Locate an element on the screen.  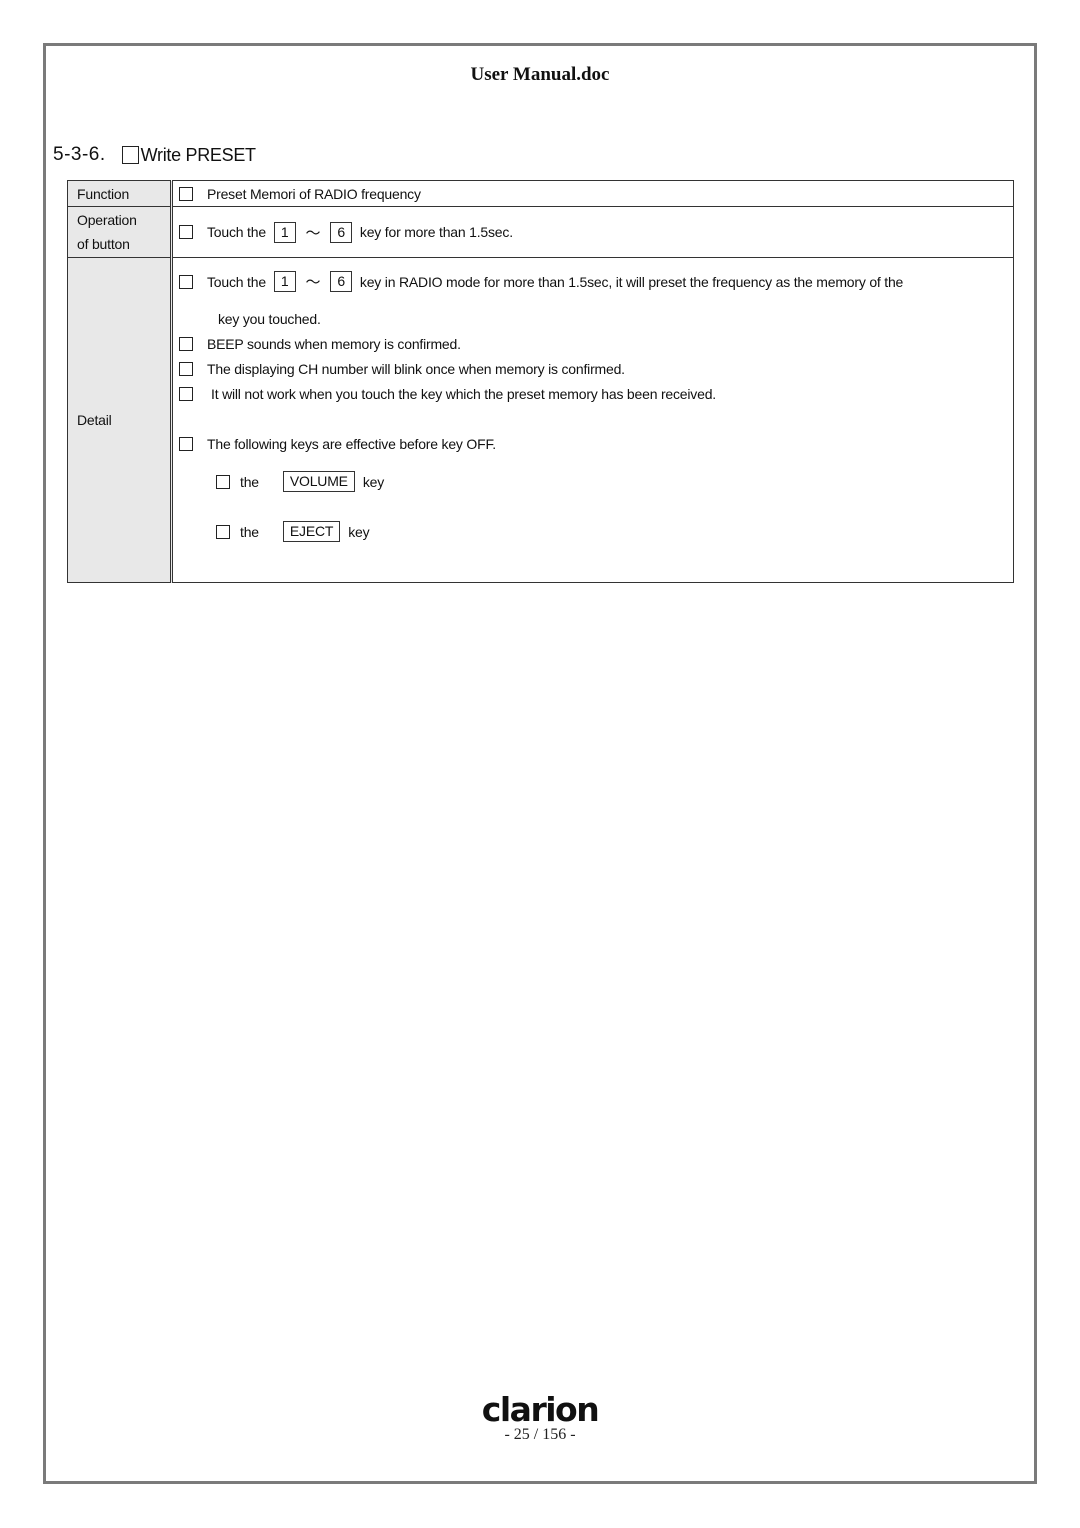
label-operation-line1: Operation is located at coordinates (107, 220).